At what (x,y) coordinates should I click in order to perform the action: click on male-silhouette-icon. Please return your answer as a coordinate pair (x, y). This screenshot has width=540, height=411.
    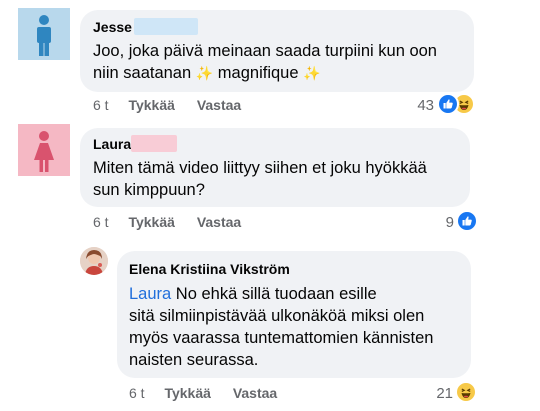
    Looking at the image, I should click on (44, 35).